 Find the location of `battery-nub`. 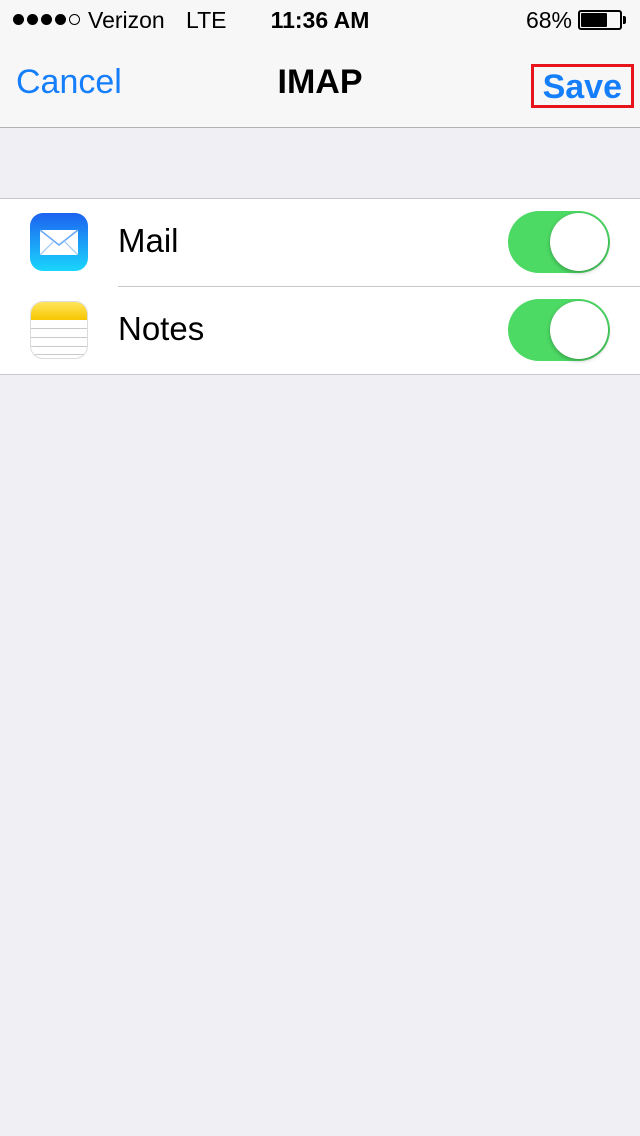

battery-nub is located at coordinates (624, 20).